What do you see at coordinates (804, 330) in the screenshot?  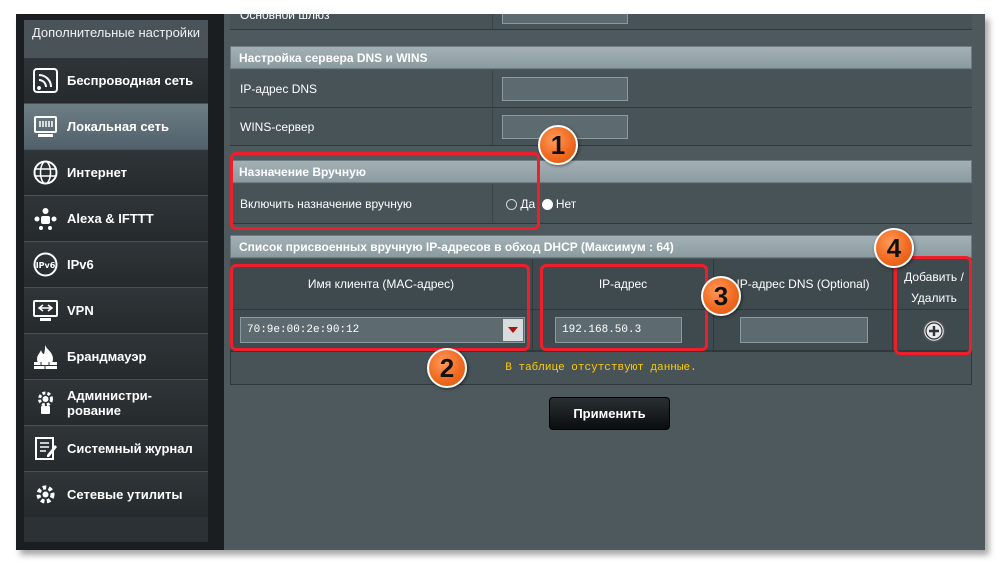 I see `dns-optional-input` at bounding box center [804, 330].